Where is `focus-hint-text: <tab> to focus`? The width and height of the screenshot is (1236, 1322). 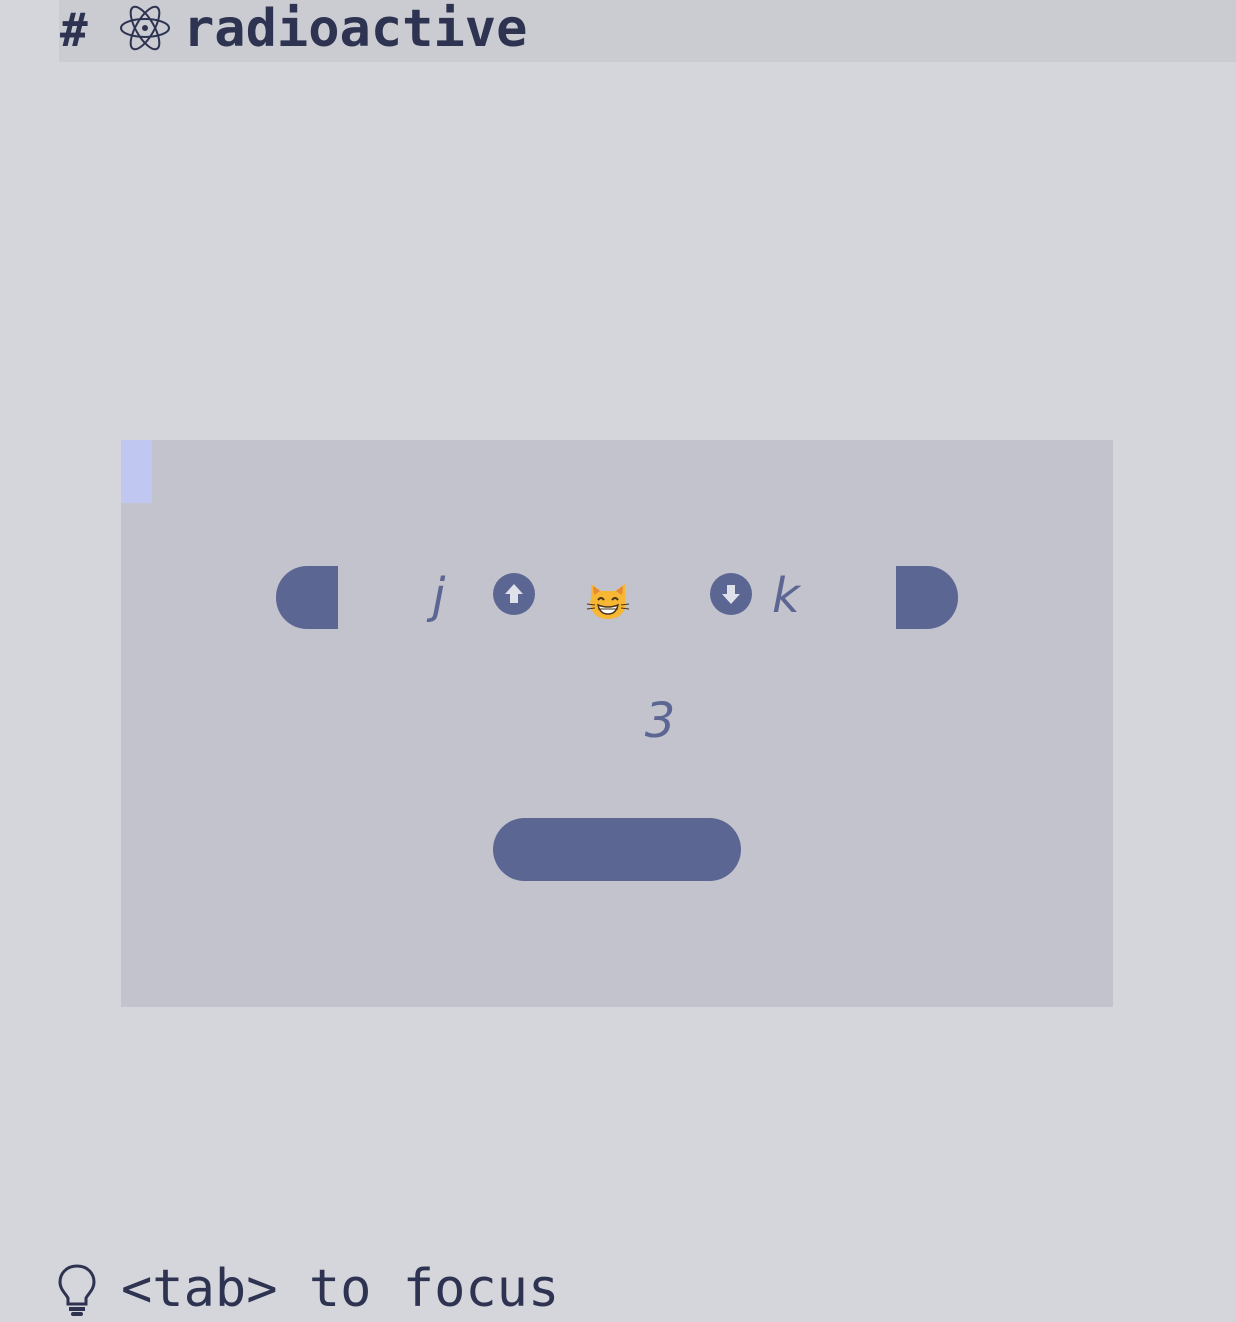 focus-hint-text: <tab> to focus is located at coordinates (340, 1289).